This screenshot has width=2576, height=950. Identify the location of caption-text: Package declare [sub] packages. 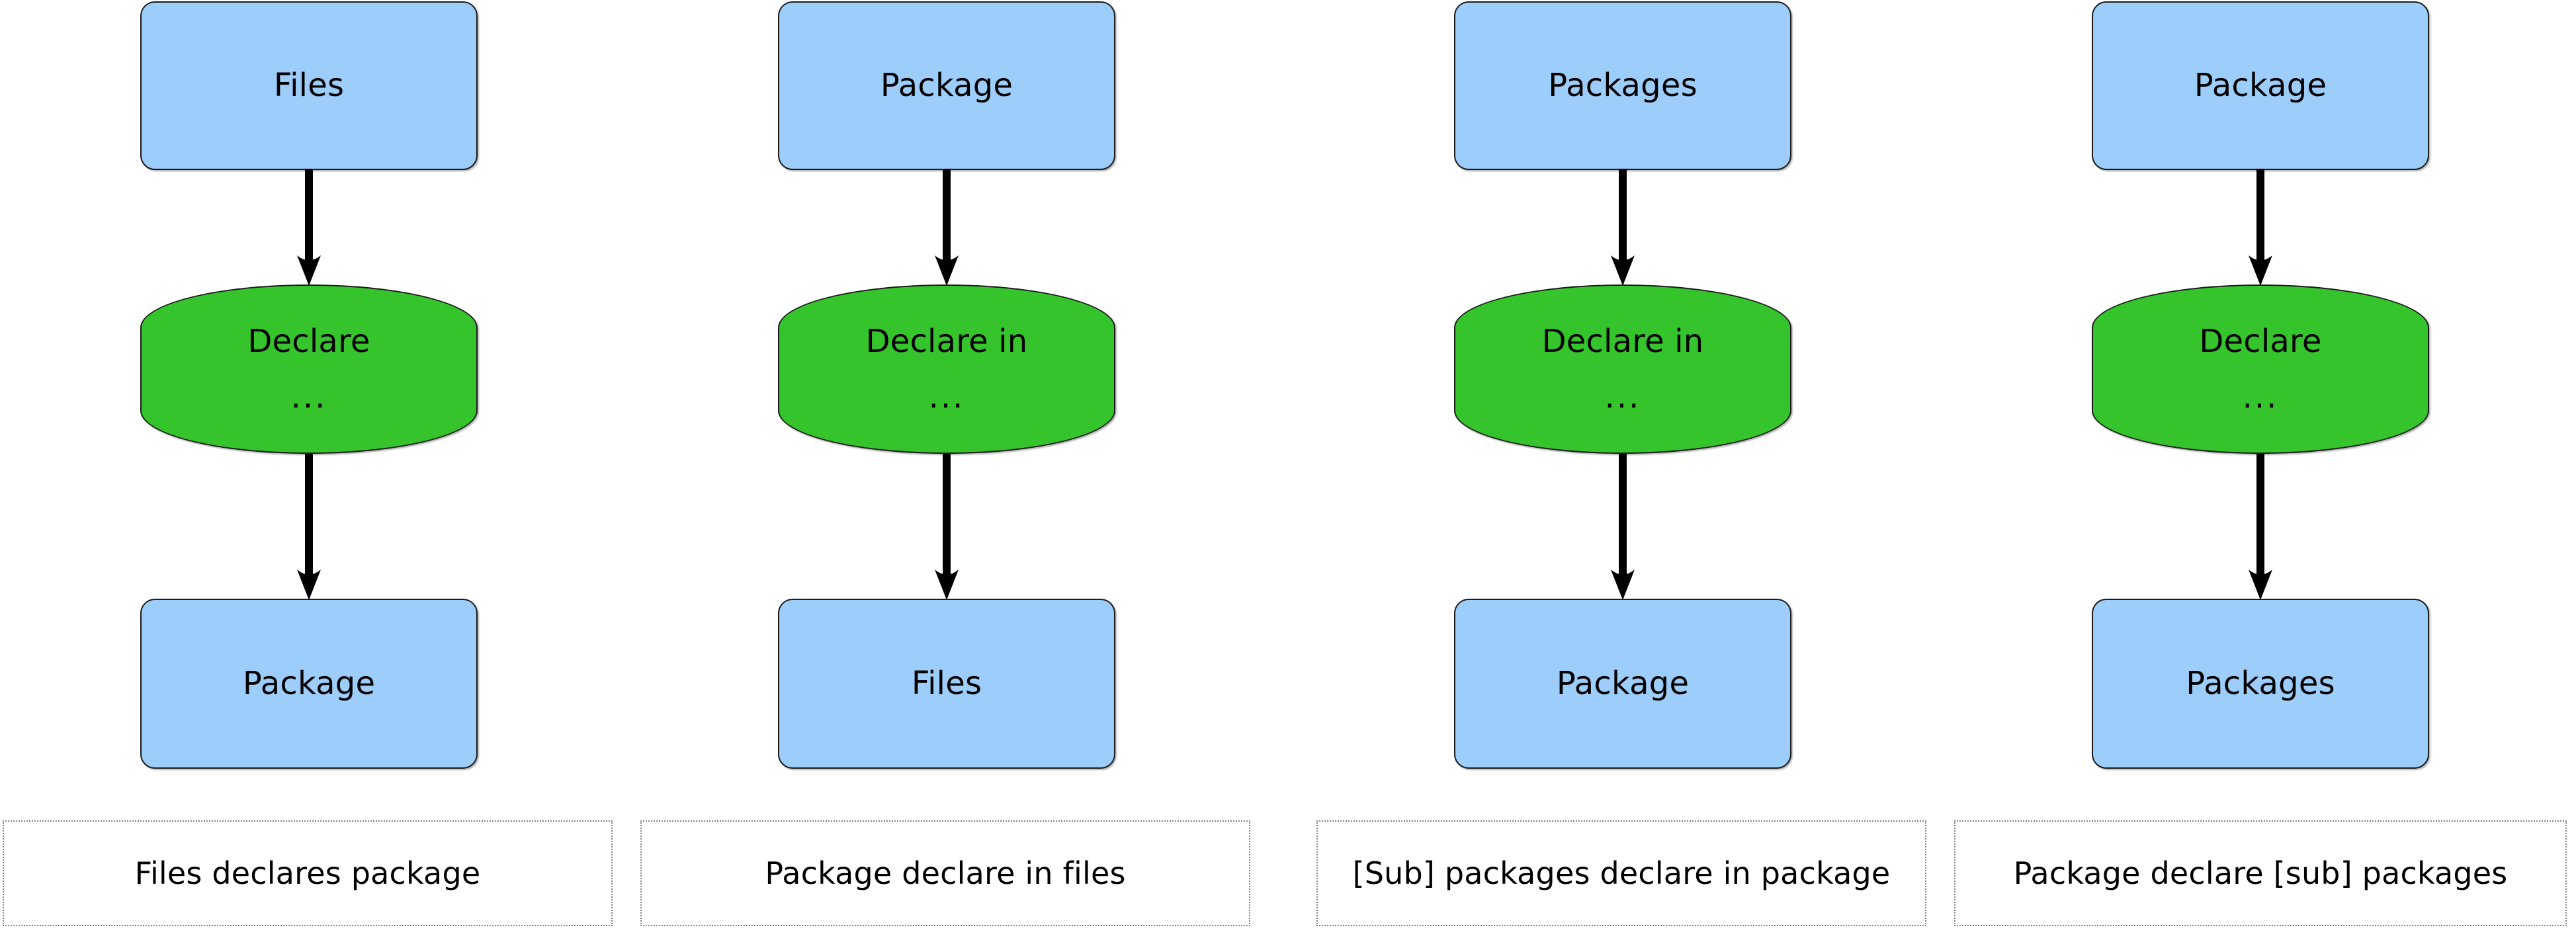
(2260, 873).